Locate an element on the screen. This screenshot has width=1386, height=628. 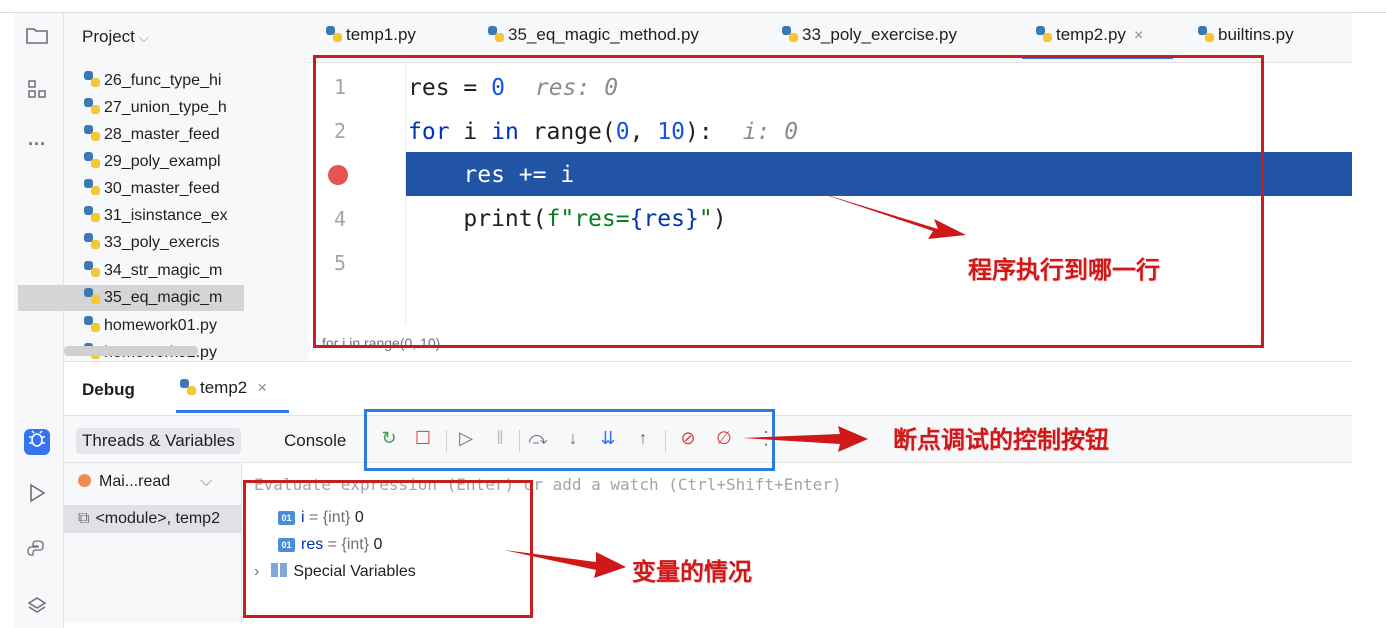
tab-builtins: builtins.py is located at coordinates (1246, 35).